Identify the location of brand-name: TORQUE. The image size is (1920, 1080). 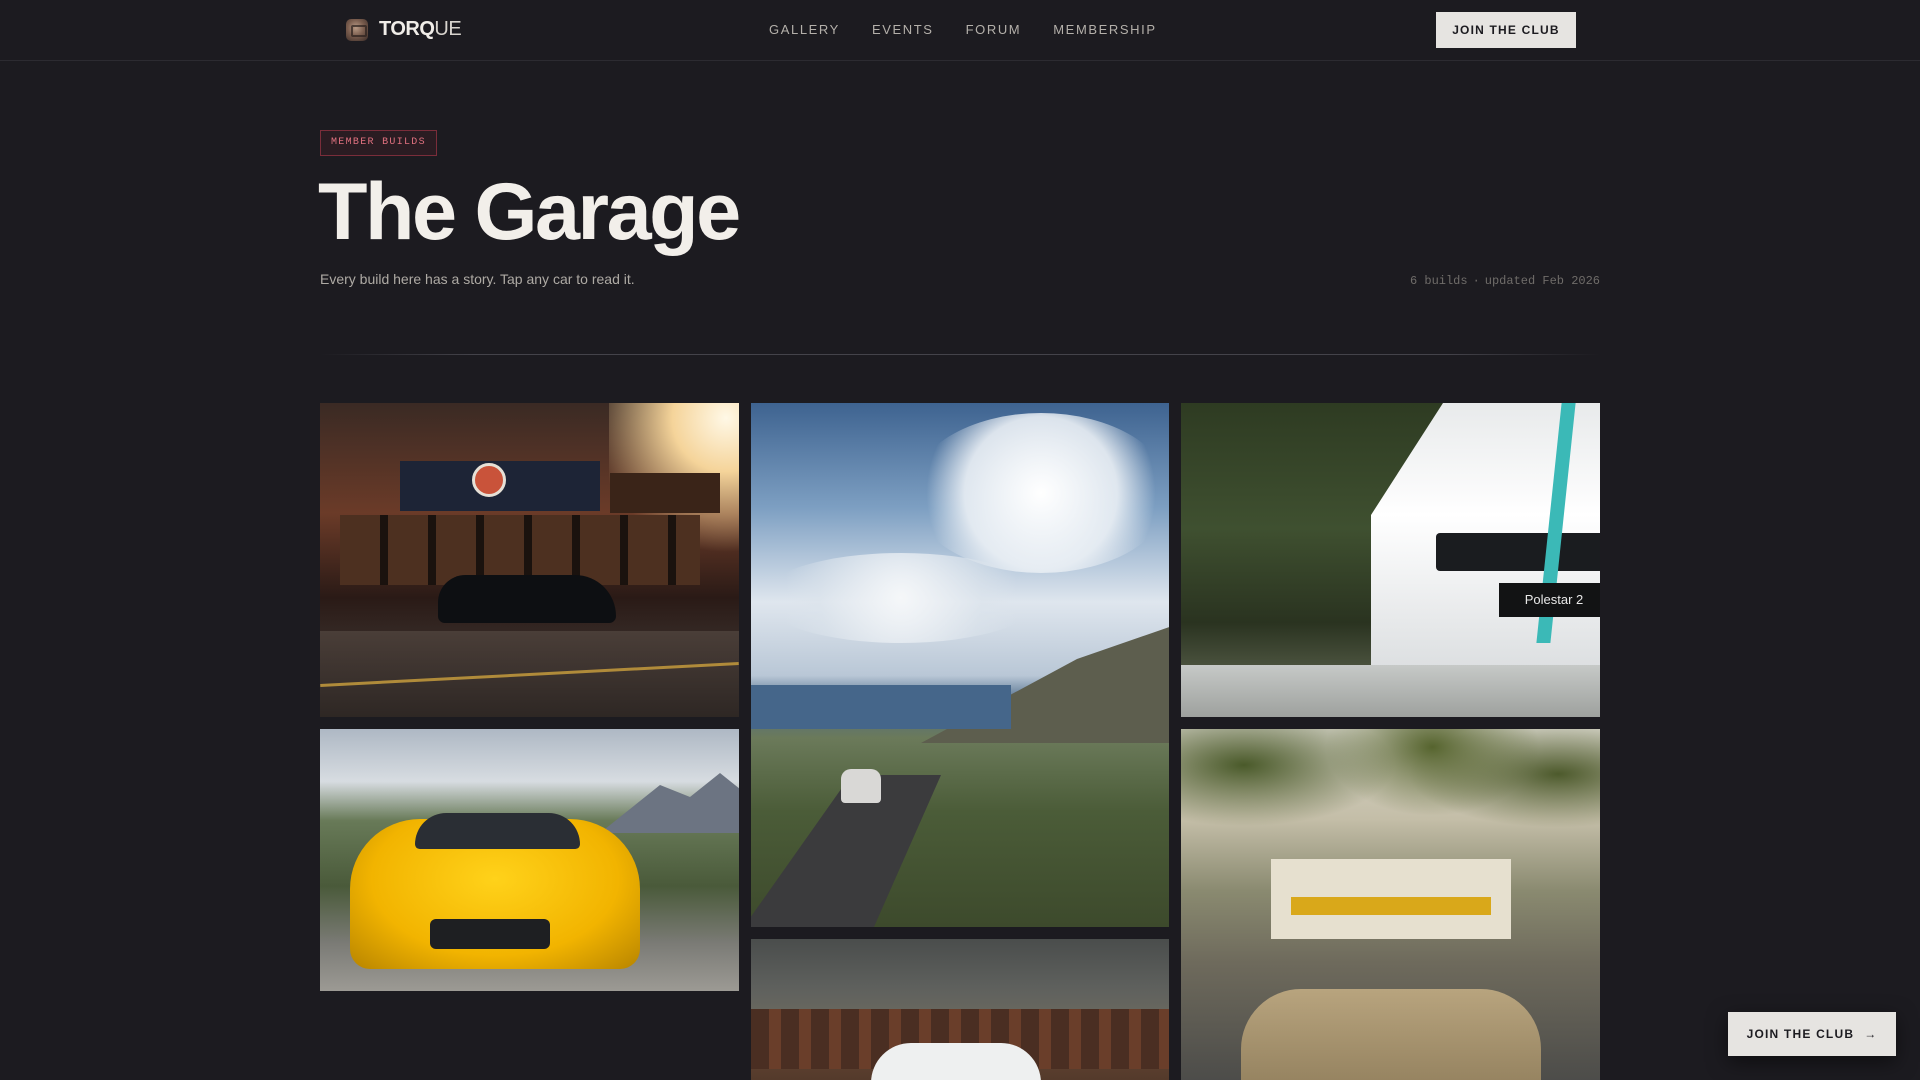
(420, 29).